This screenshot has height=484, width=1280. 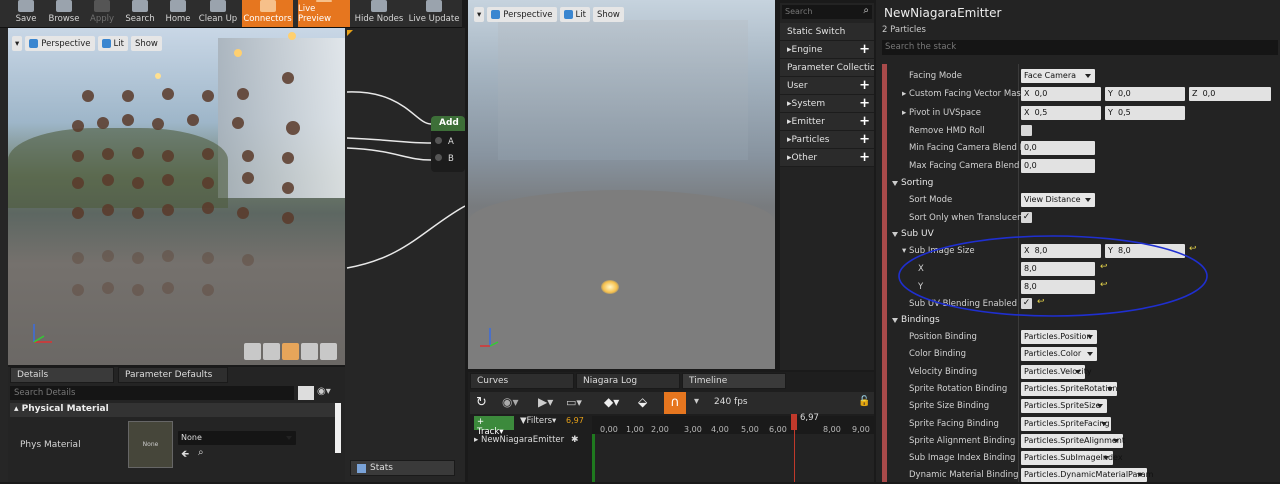 I want to click on binding-dropdown: Particles.SpriteAlignment, so click(x=1073, y=440).